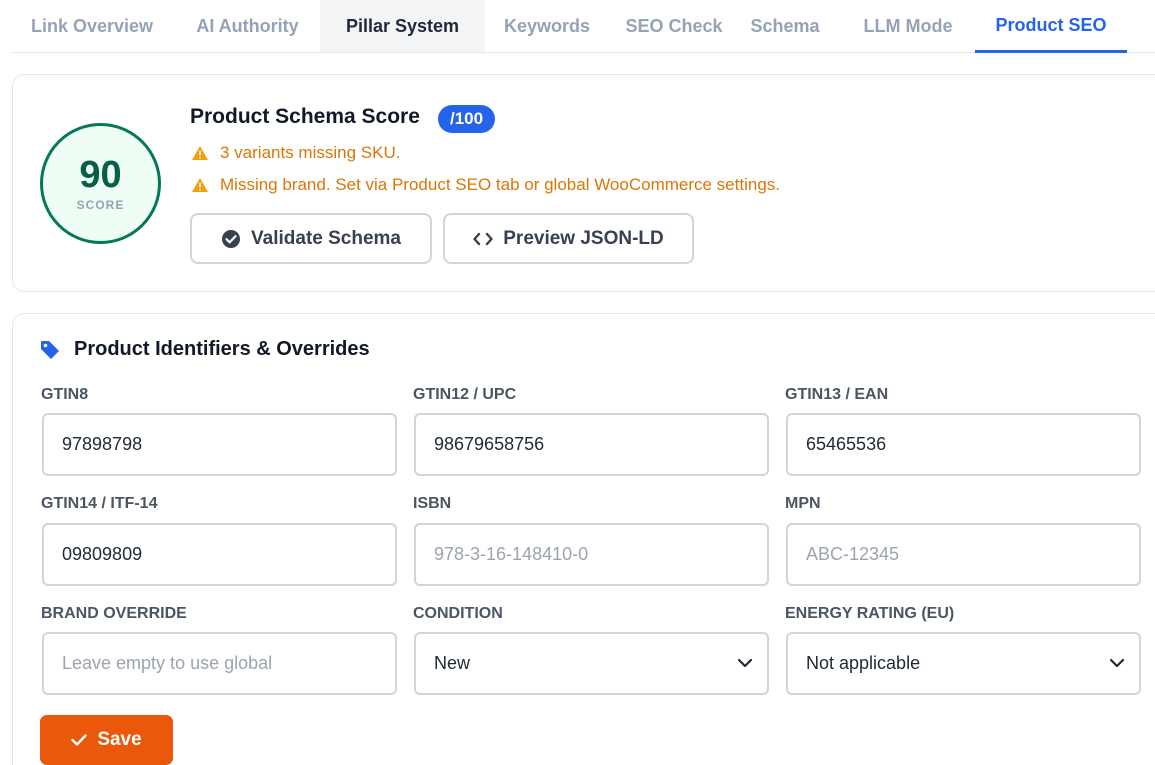 This screenshot has height=765, width=1155. I want to click on isbn-input, so click(591, 554).